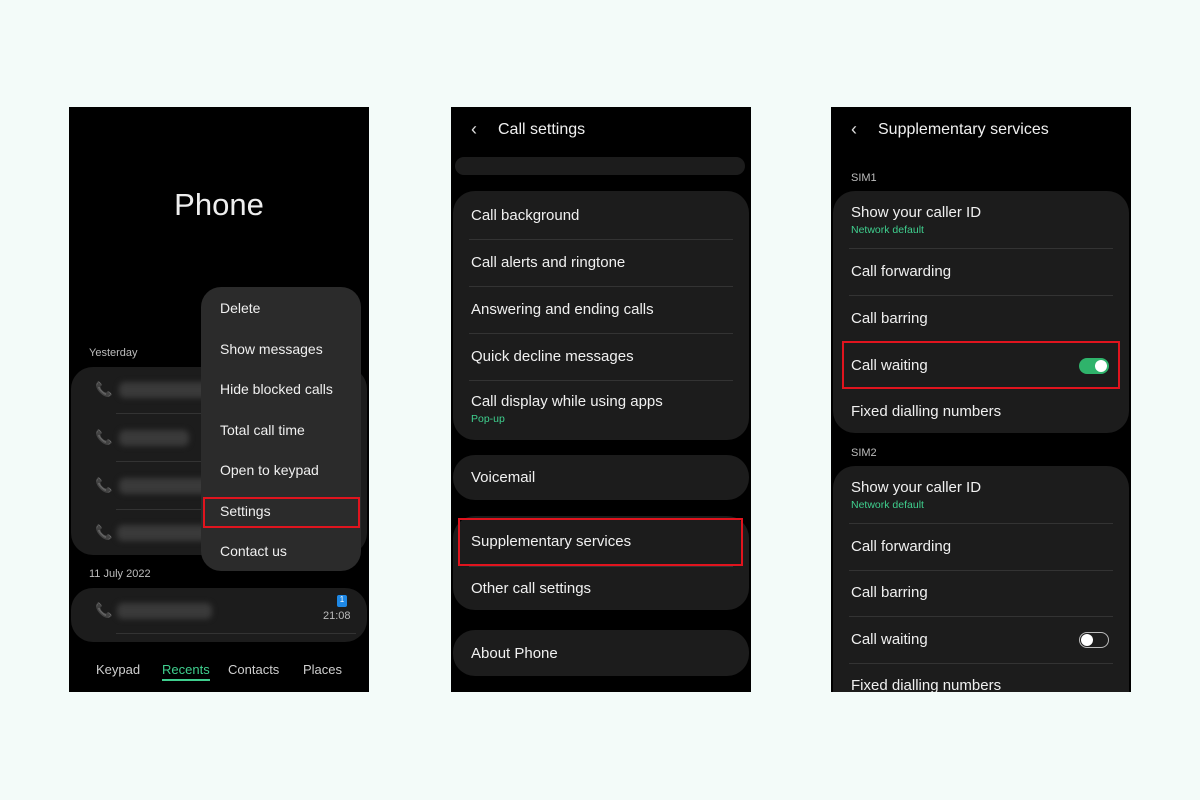 The width and height of the screenshot is (1200, 800). I want to click on sim1-call-forwarding: Call forwarding, so click(901, 271).